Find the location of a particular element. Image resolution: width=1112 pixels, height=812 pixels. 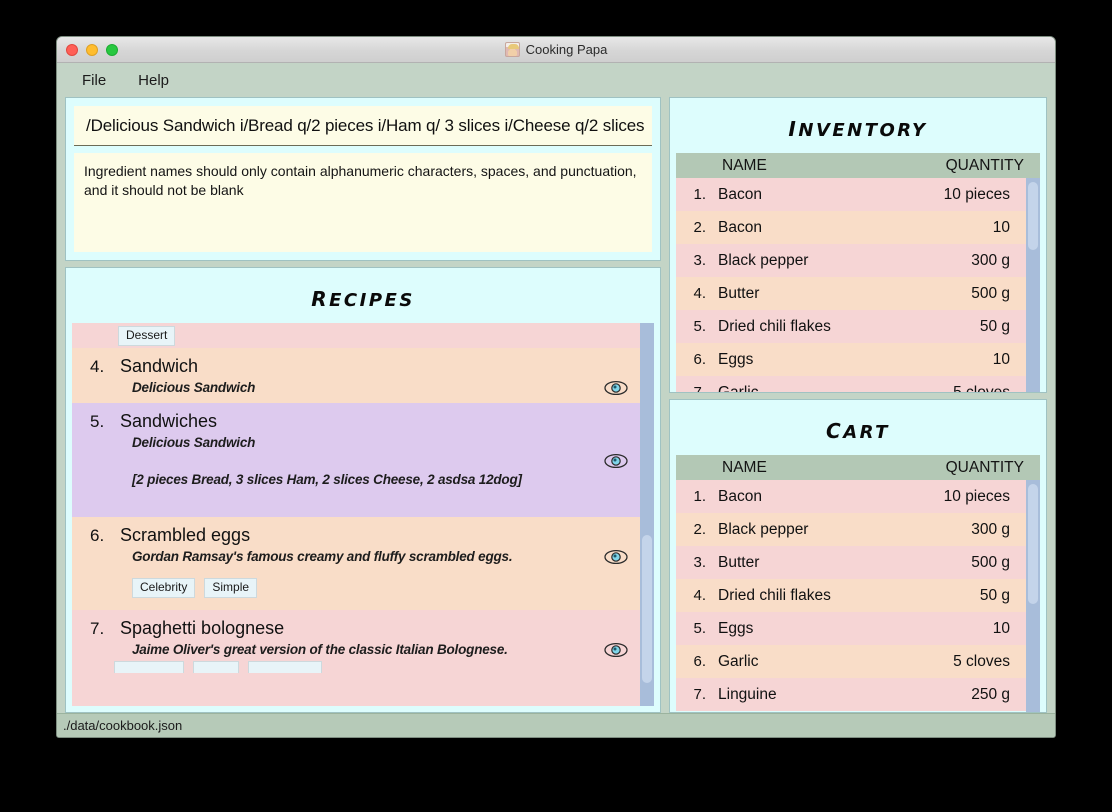

cart-panel: Cart NAME QUANTITY 1. Bacon 10 pieces is located at coordinates (858, 556).